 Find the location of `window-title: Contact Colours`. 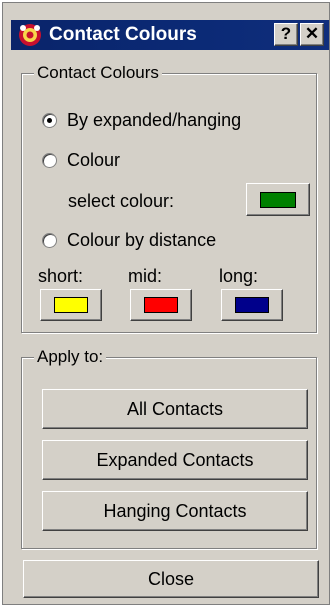

window-title: Contact Colours is located at coordinates (123, 34).